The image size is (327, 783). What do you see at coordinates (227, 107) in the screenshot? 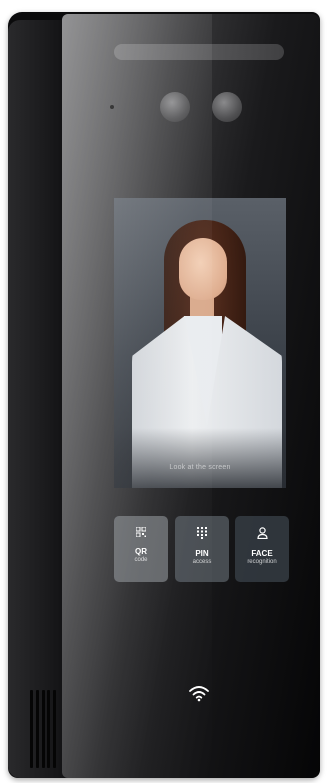
I see `camera-lens-right` at bounding box center [227, 107].